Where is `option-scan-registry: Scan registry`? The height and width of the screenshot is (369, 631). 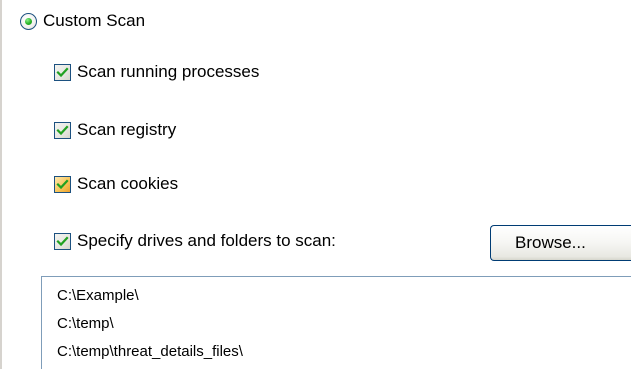 option-scan-registry: Scan registry is located at coordinates (115, 130).